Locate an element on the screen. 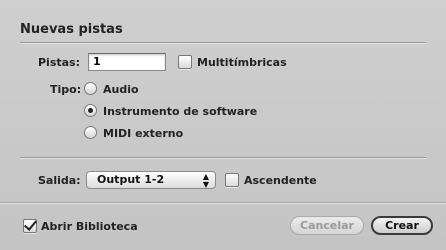  type-radio-external-midi is located at coordinates (90, 132).